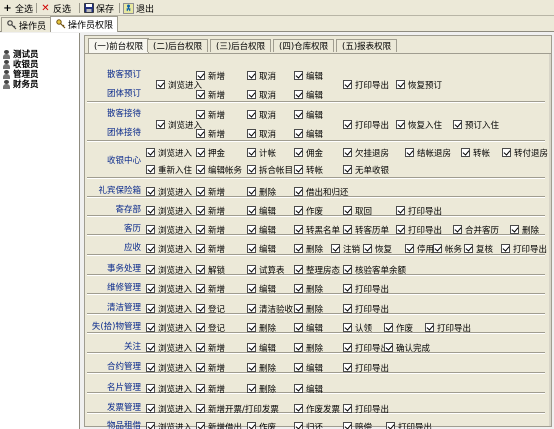  Describe the element at coordinates (374, 270) in the screenshot. I see `permission-checkbox: 核验客单余额` at that location.